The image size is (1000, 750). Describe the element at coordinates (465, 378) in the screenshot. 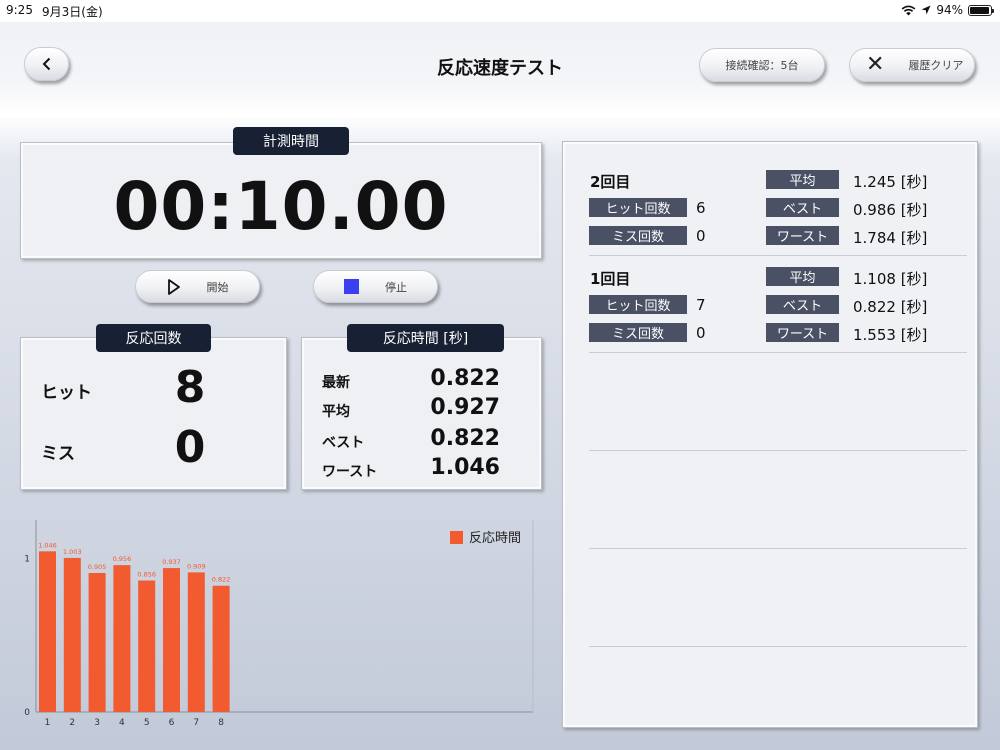

I see `latest-value: 0.822` at that location.